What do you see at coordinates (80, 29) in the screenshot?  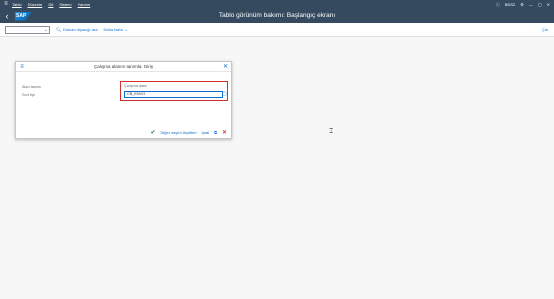 I see `find-button-label: Dokum ihyacığı ara` at bounding box center [80, 29].